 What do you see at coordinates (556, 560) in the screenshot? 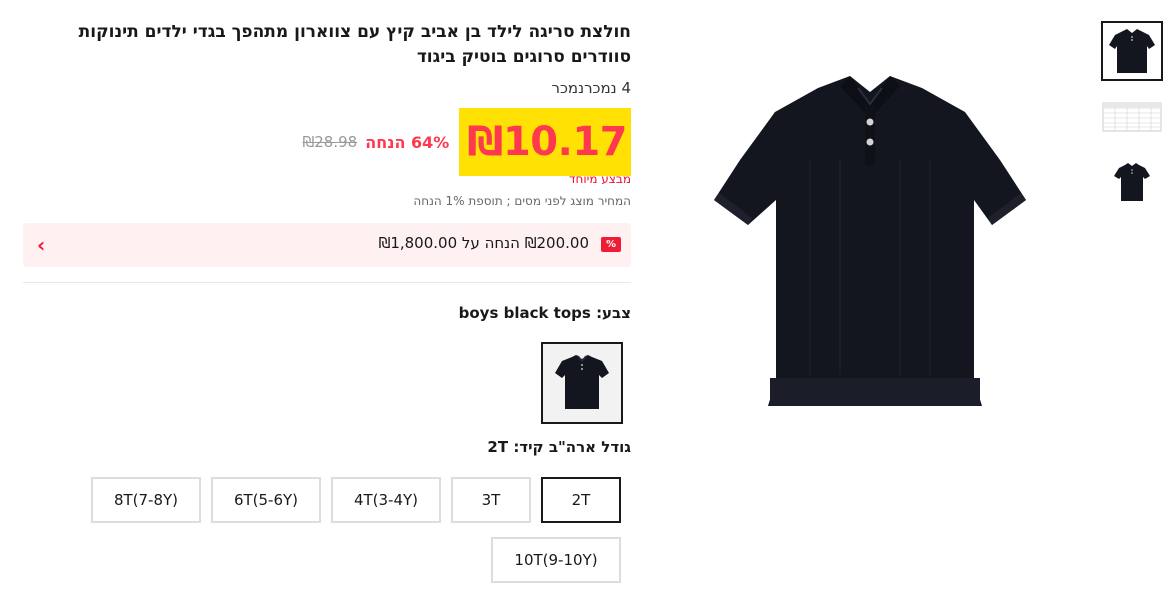
I see `size-option-10t: 10T(9-10Y)` at bounding box center [556, 560].